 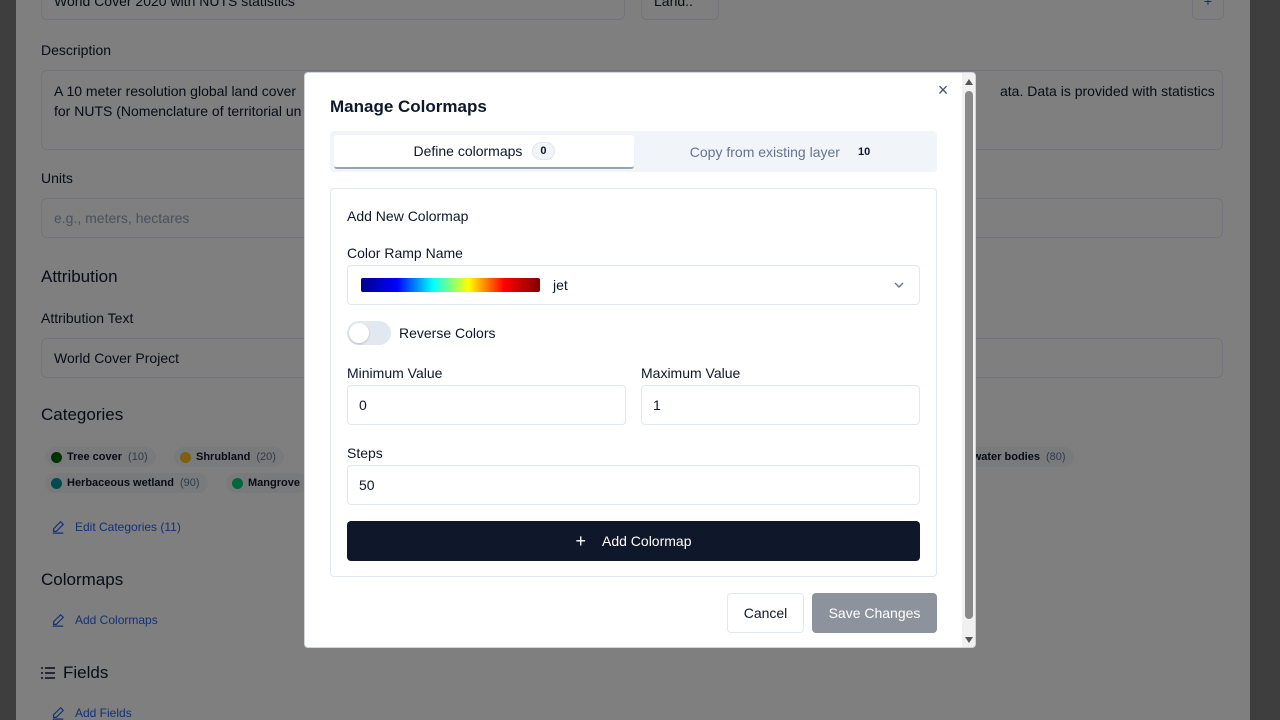 What do you see at coordinates (633, 285) in the screenshot?
I see `color-ramp-select: jet` at bounding box center [633, 285].